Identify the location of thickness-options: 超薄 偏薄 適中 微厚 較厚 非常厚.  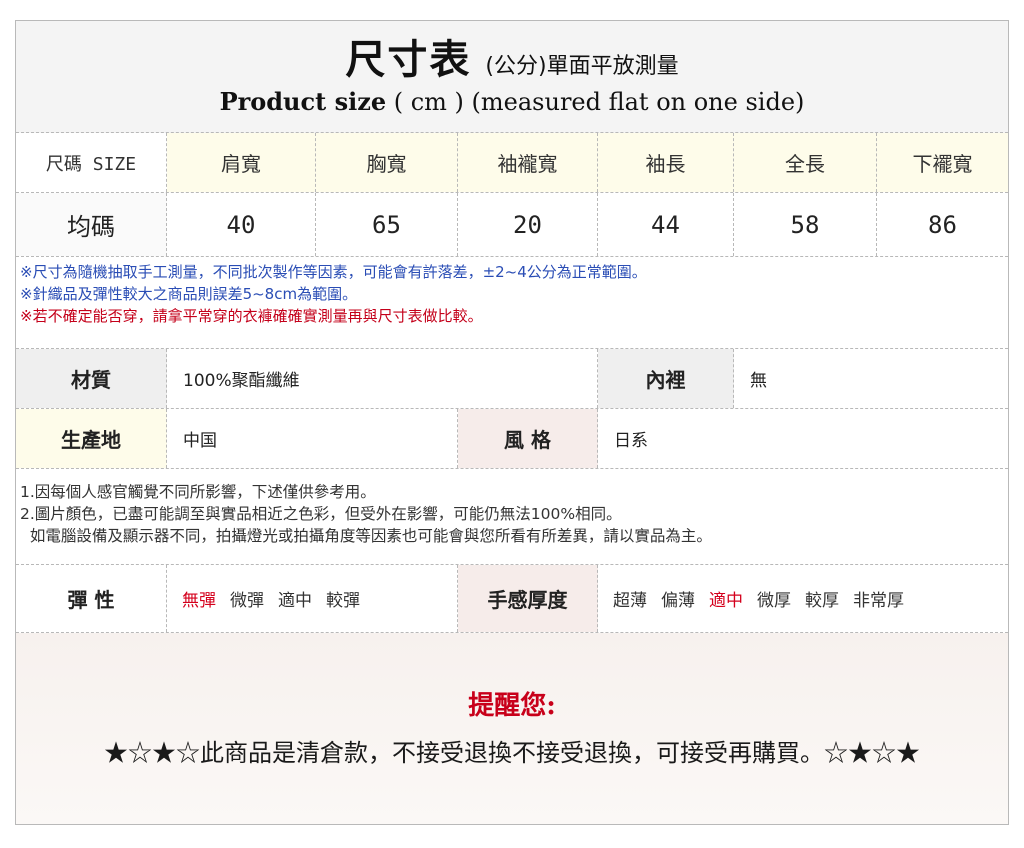
(803, 598).